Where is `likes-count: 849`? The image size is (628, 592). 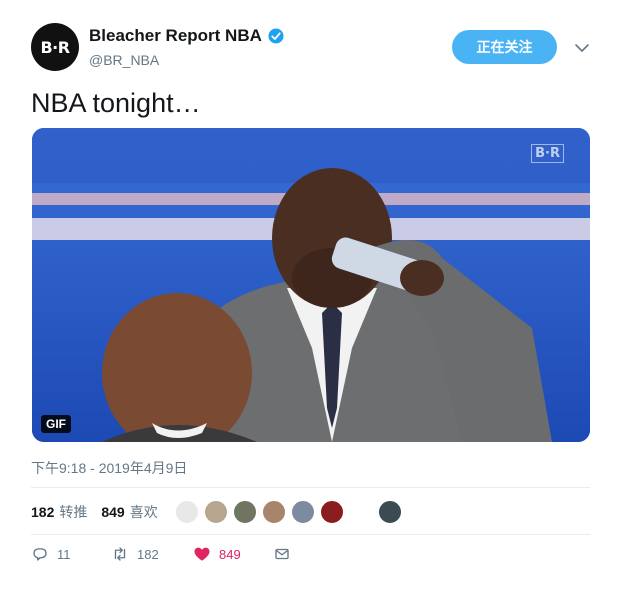
likes-count: 849 is located at coordinates (112, 512).